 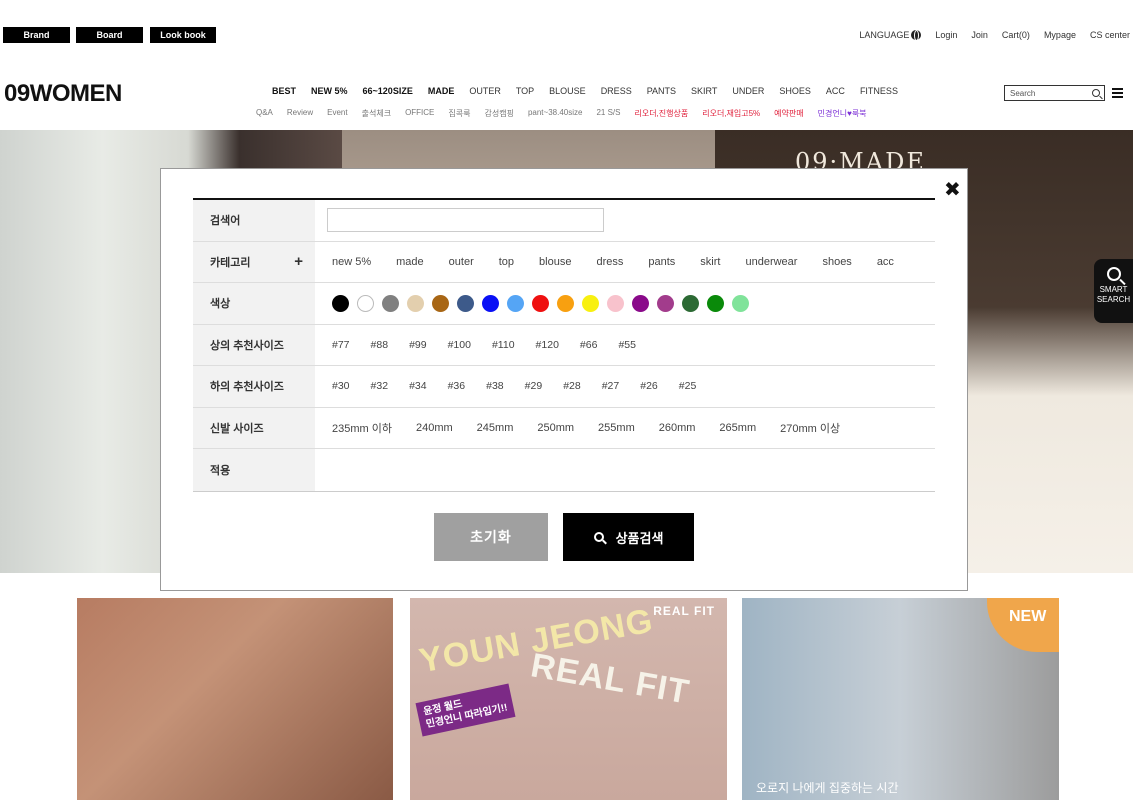 What do you see at coordinates (879, 91) in the screenshot?
I see `main-nav-item-13: FITNESS` at bounding box center [879, 91].